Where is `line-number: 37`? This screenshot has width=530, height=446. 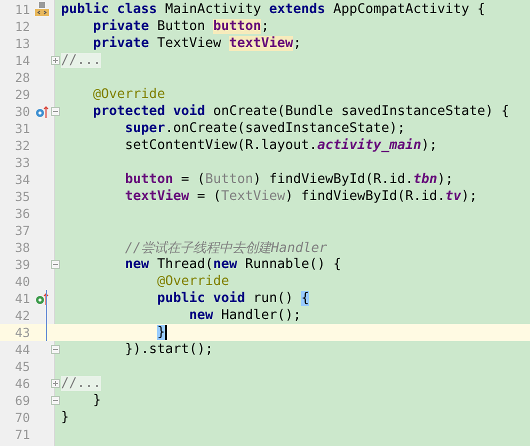 line-number: 37 is located at coordinates (22, 230).